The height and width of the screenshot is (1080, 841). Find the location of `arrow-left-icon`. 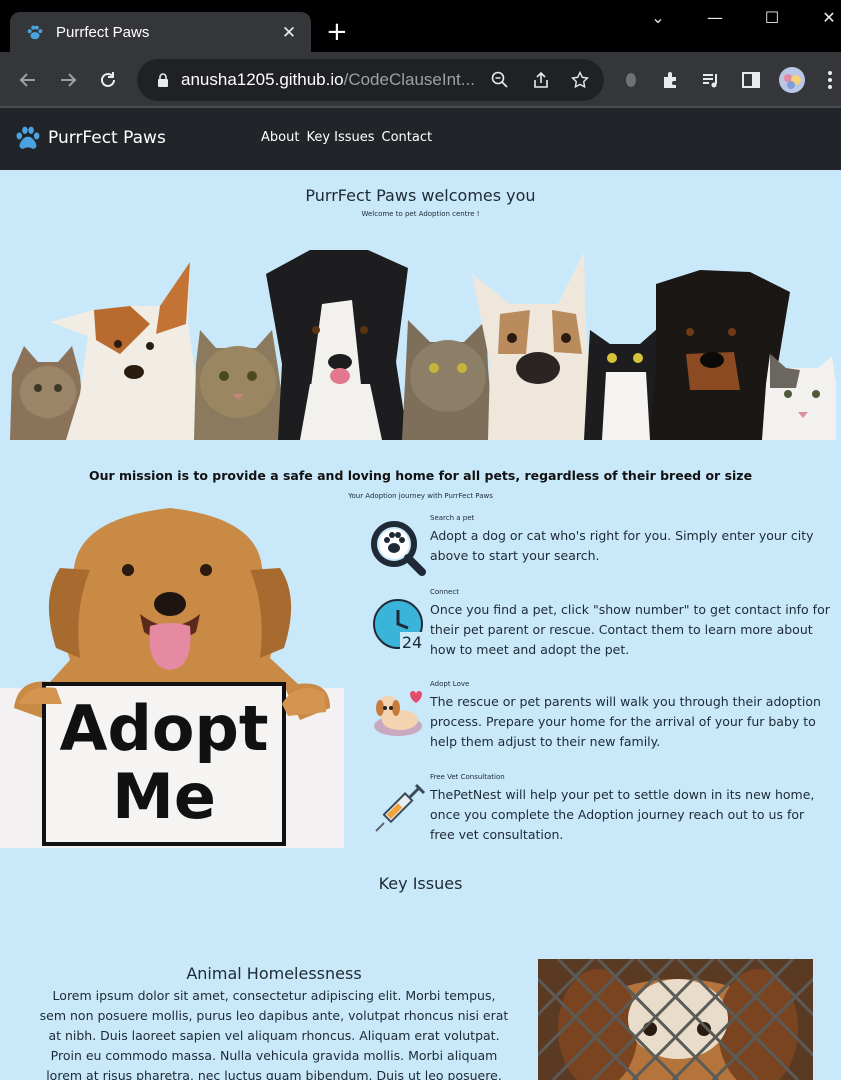

arrow-left-icon is located at coordinates (27, 80).